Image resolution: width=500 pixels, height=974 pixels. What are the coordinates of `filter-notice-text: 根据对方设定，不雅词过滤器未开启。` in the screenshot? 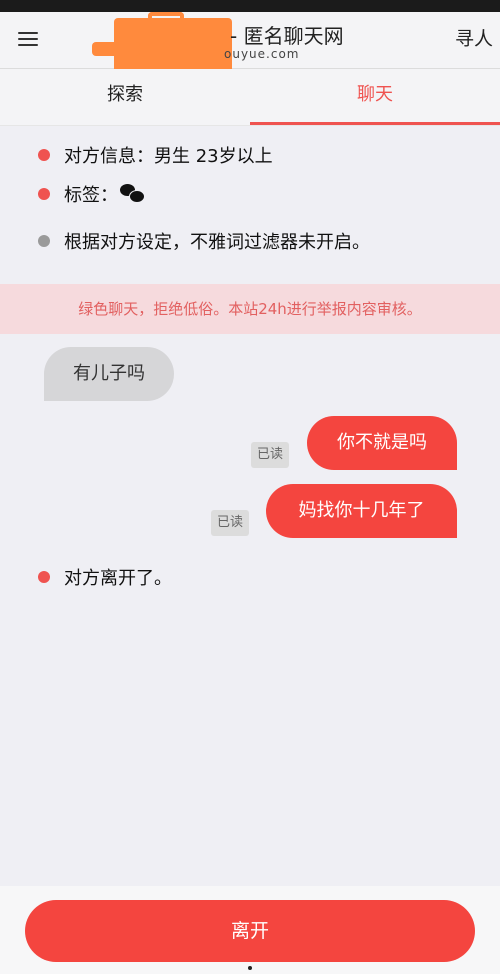 It's located at (217, 242).